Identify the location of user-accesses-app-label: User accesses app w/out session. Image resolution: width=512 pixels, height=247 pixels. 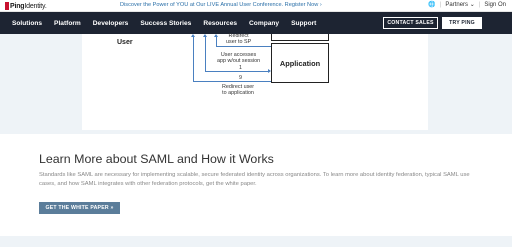
(238, 58).